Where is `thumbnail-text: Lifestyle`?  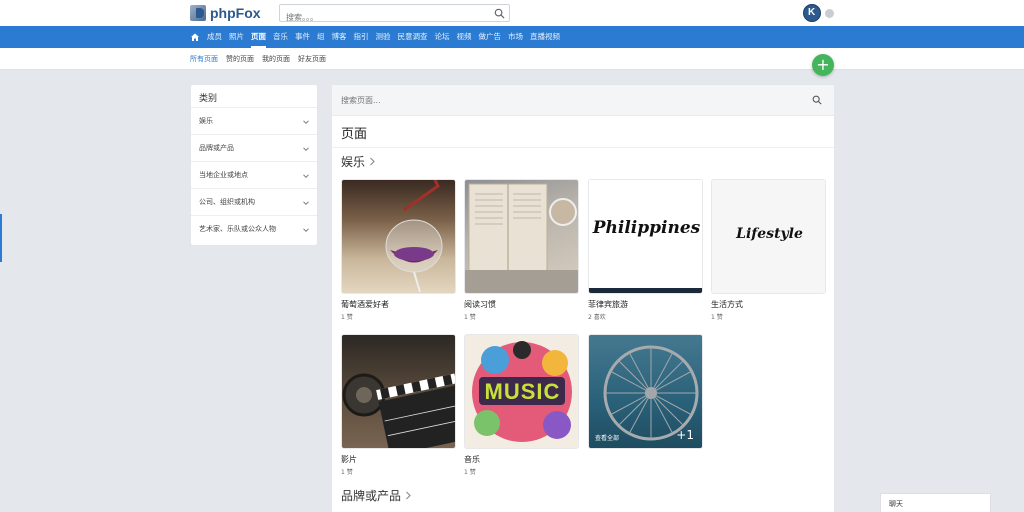
thumbnail-text: Lifestyle is located at coordinates (769, 234).